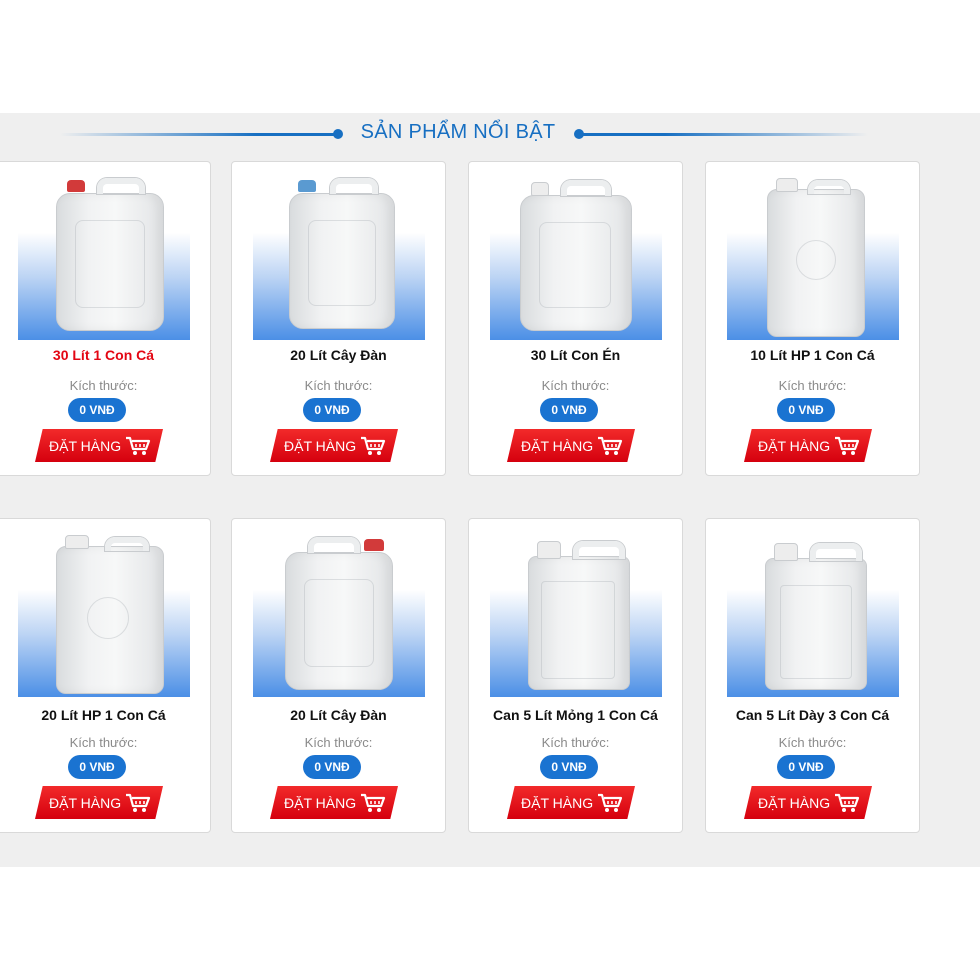 This screenshot has width=980, height=980. Describe the element at coordinates (105, 355) in the screenshot. I see `product-name: 30 Lít 1 Con Cá` at that location.